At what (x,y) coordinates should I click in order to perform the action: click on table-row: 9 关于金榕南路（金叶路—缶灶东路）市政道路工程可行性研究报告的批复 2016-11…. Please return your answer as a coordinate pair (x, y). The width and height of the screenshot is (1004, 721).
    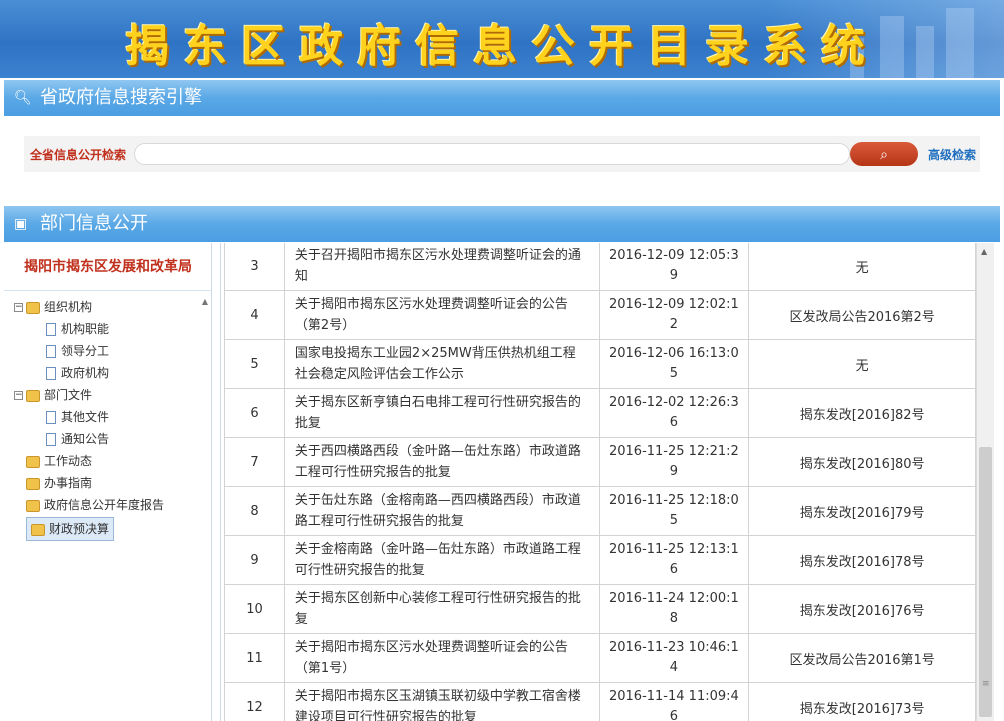
    Looking at the image, I should click on (600, 560).